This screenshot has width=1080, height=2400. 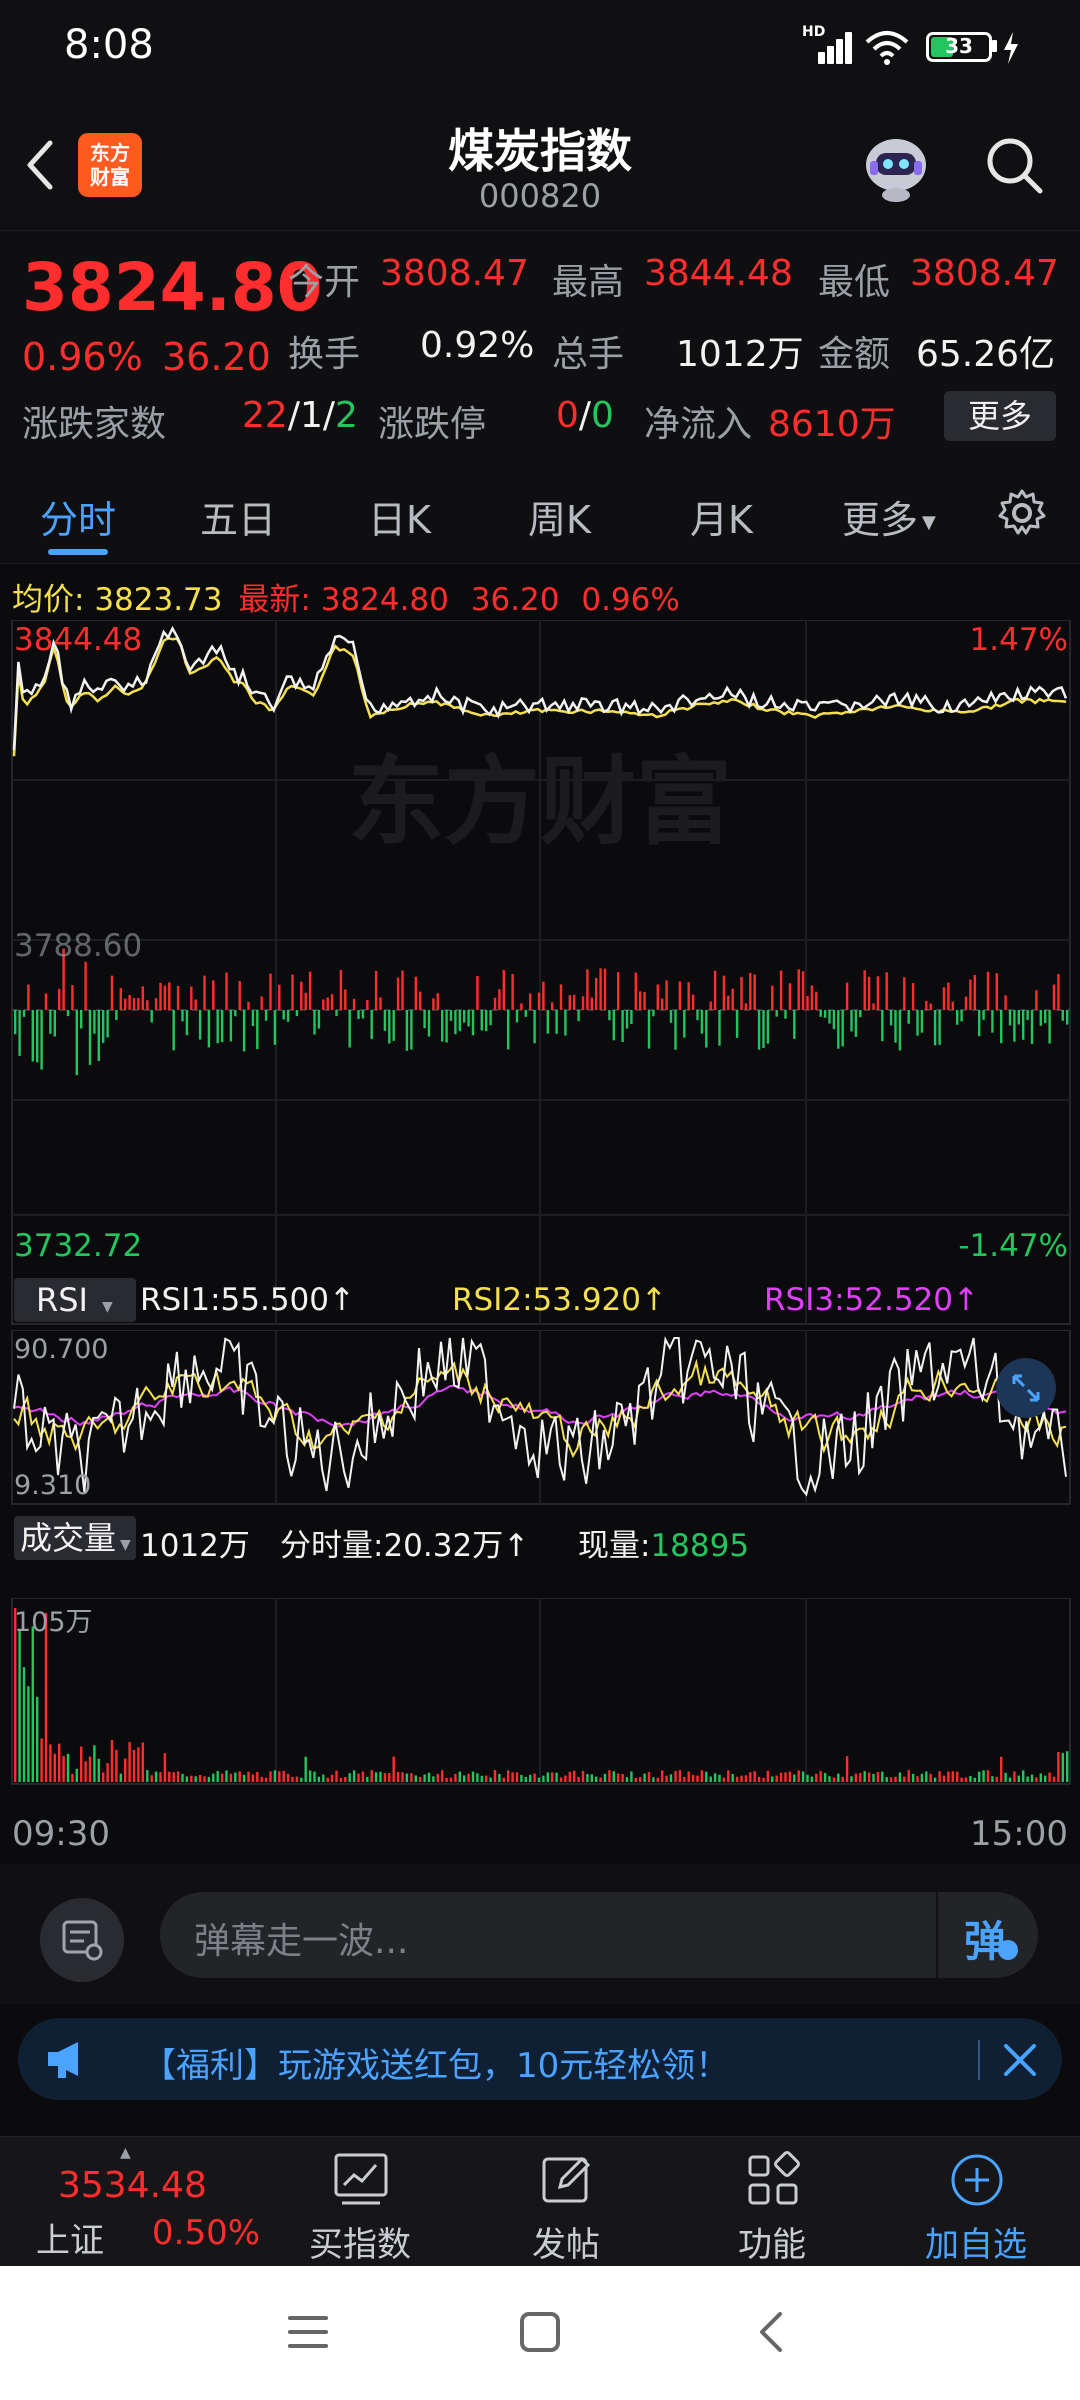 I want to click on features-button: 功能, so click(x=772, y=2202).